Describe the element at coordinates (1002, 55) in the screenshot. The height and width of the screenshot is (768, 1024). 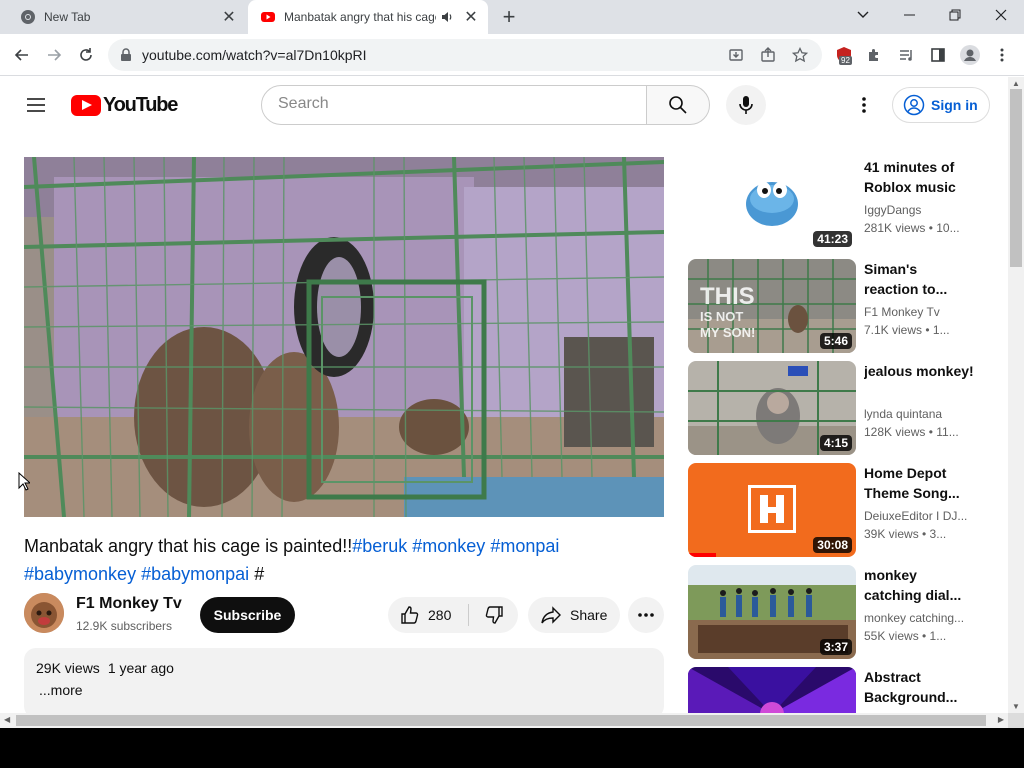
I see `chrome-menu-icon` at that location.